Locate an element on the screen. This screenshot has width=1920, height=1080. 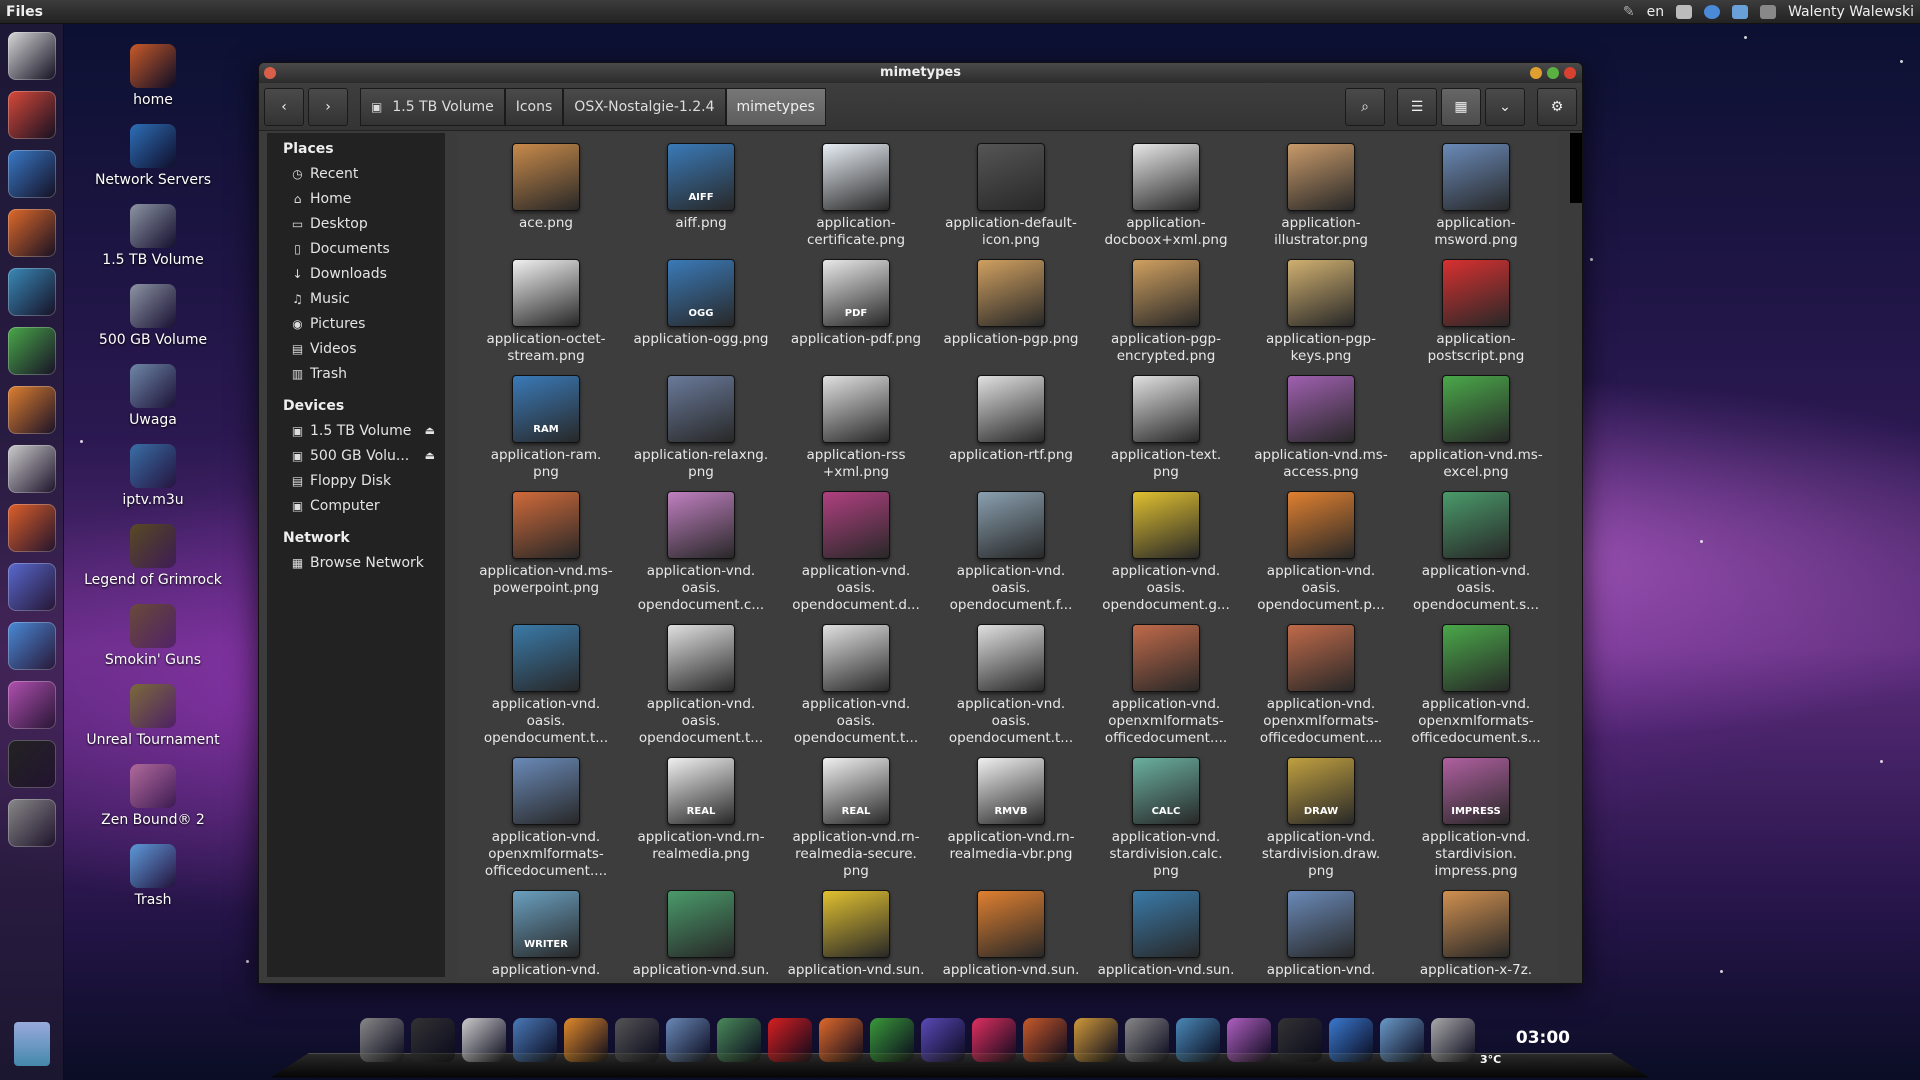
list-view-button: ☰ is located at coordinates (1417, 106).